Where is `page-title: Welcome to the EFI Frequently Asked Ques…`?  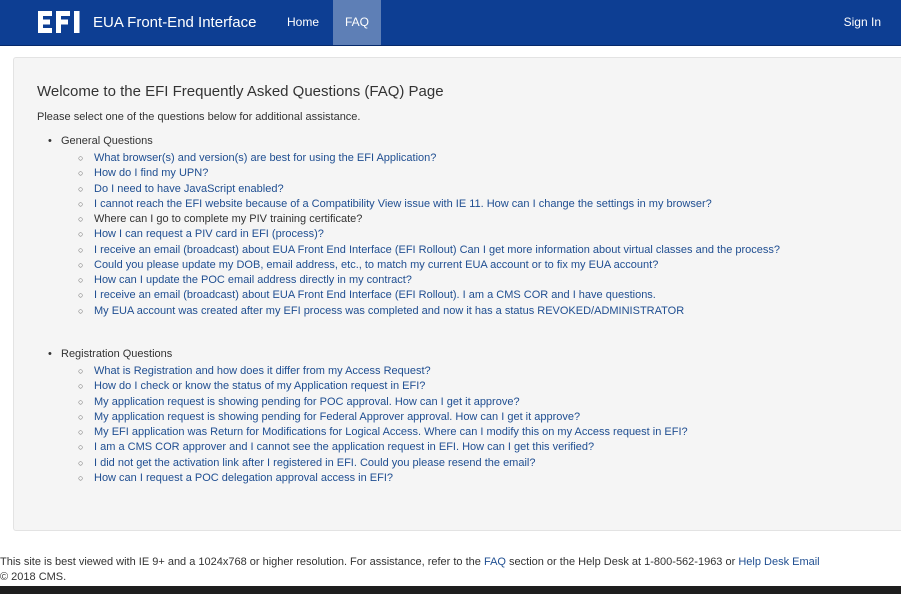
page-title: Welcome to the EFI Frequently Asked Ques… is located at coordinates (240, 91).